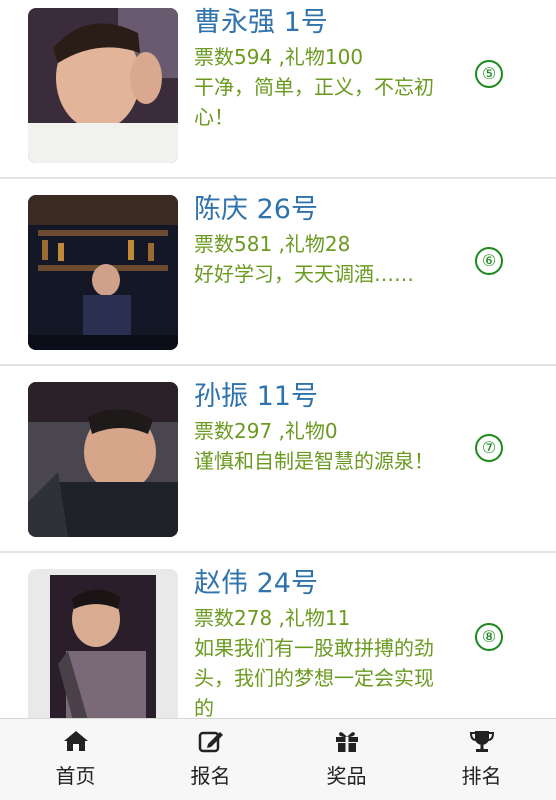 The height and width of the screenshot is (800, 556). I want to click on contestant-name: 赵伟 24号, so click(319, 584).